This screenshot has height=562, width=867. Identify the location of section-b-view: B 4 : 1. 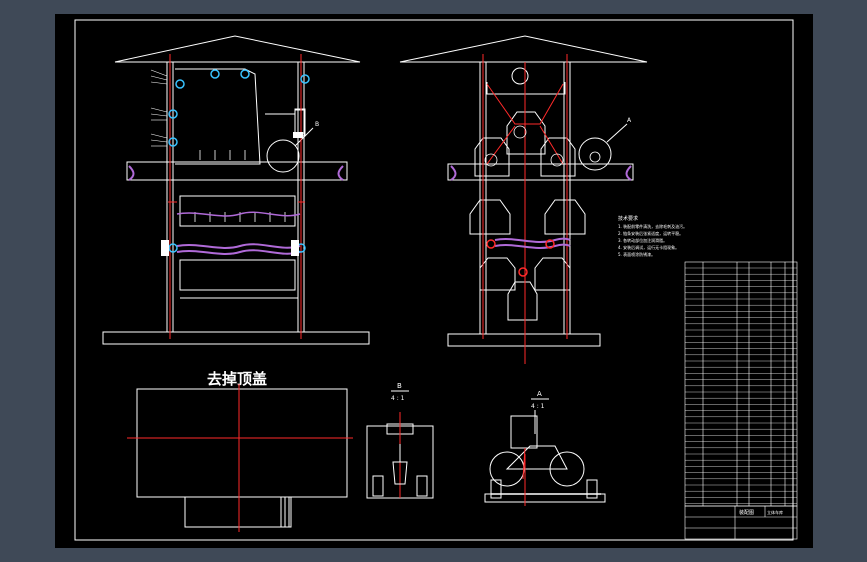
(400, 440).